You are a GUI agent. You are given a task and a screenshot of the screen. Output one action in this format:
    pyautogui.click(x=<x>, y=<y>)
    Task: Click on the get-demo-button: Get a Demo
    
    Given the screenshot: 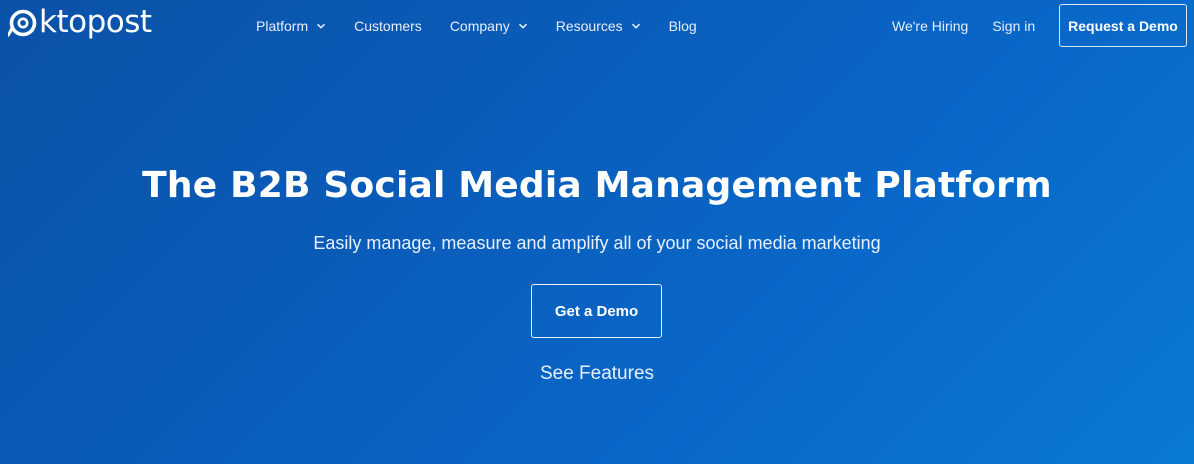 What is the action you would take?
    pyautogui.click(x=596, y=311)
    